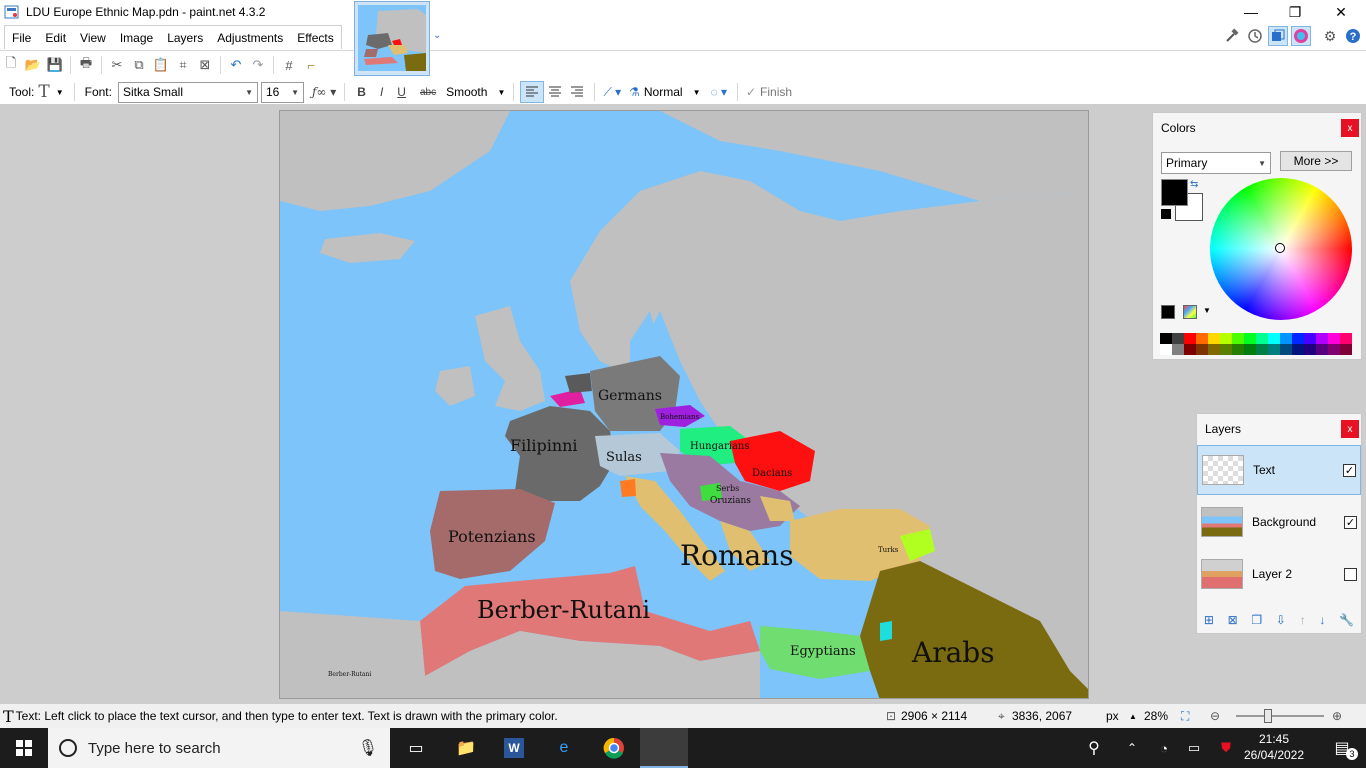 The width and height of the screenshot is (1366, 768). Describe the element at coordinates (1279, 522) in the screenshot. I see `layer-row-background: Background ✓` at that location.